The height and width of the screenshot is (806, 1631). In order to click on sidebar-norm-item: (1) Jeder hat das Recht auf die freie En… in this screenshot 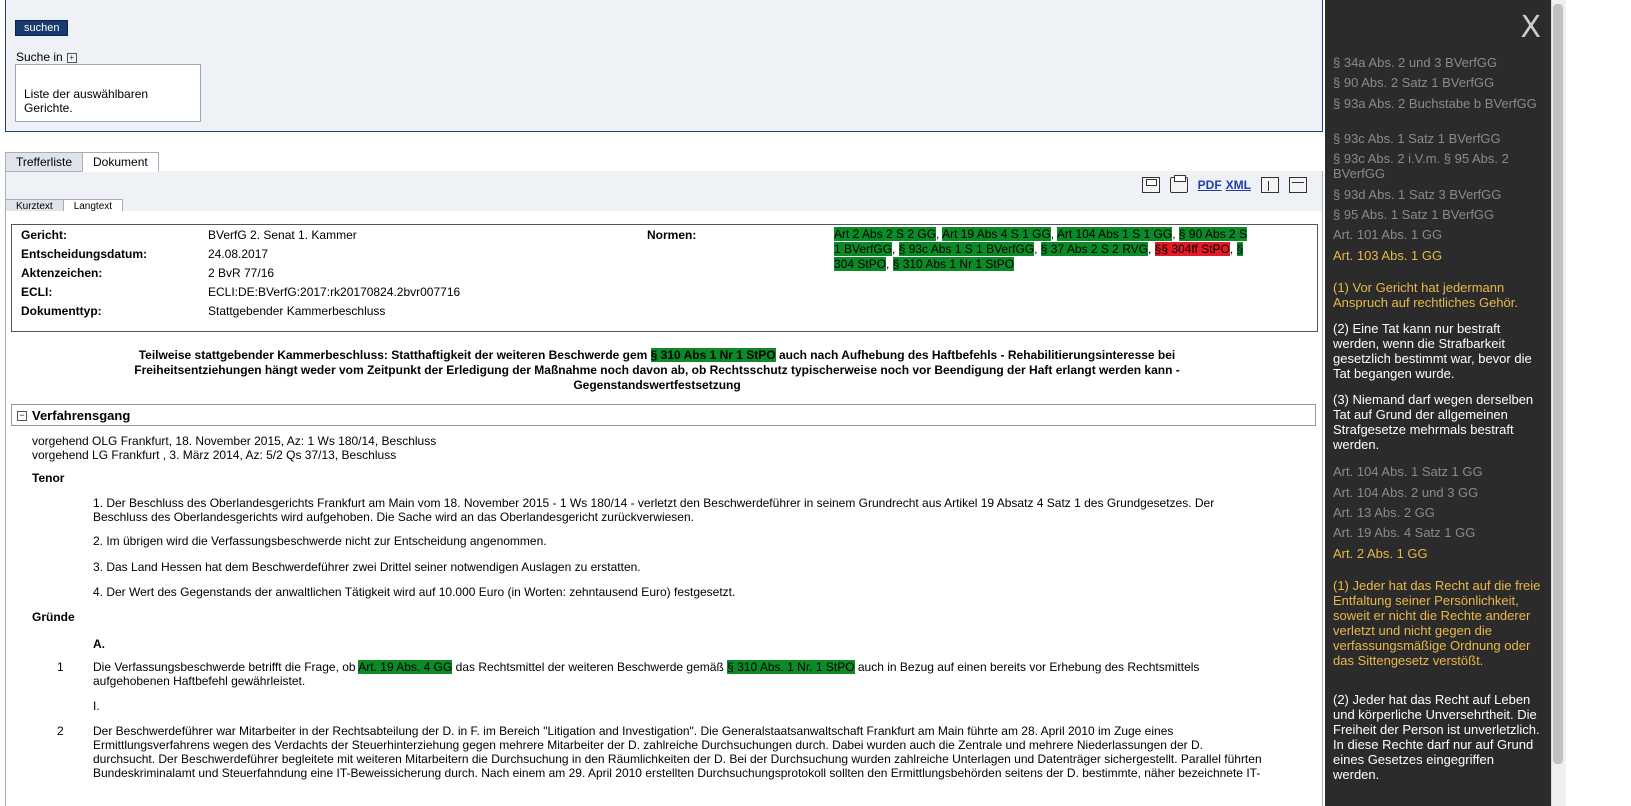, I will do `click(1438, 623)`.